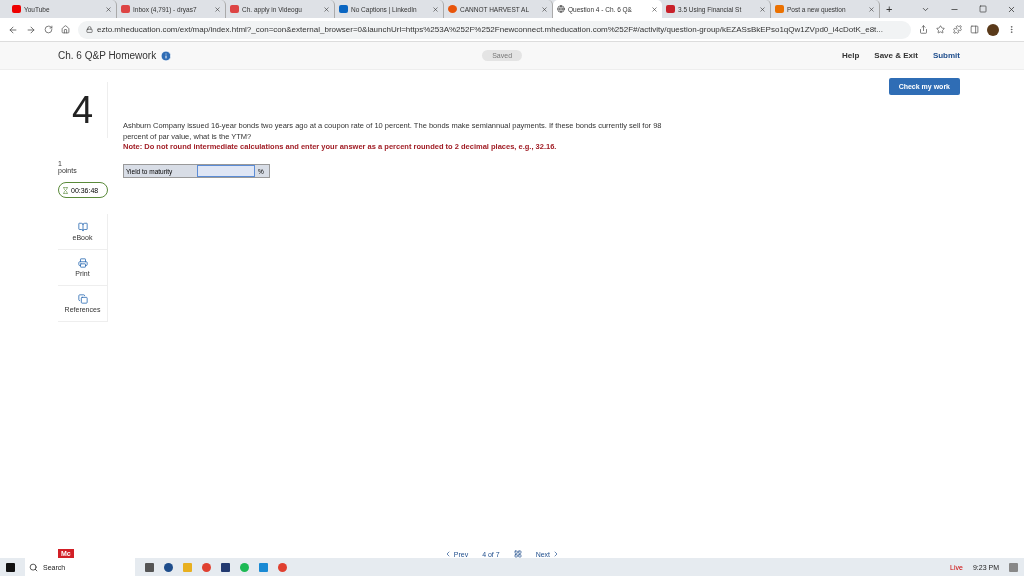  Describe the element at coordinates (974, 29) in the screenshot. I see `side-panel-icon` at that location.